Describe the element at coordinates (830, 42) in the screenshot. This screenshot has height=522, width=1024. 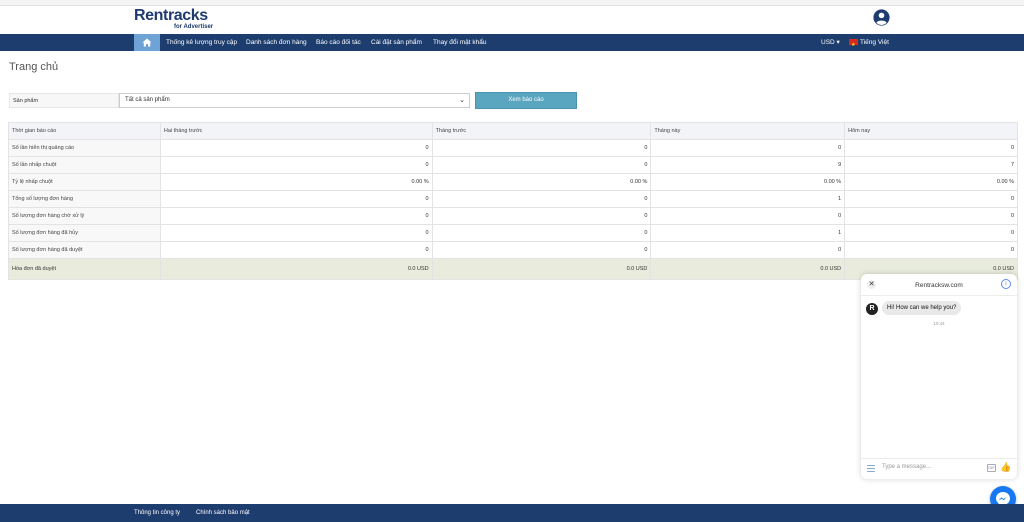
I see `currency-dropdown: USD ▾` at that location.